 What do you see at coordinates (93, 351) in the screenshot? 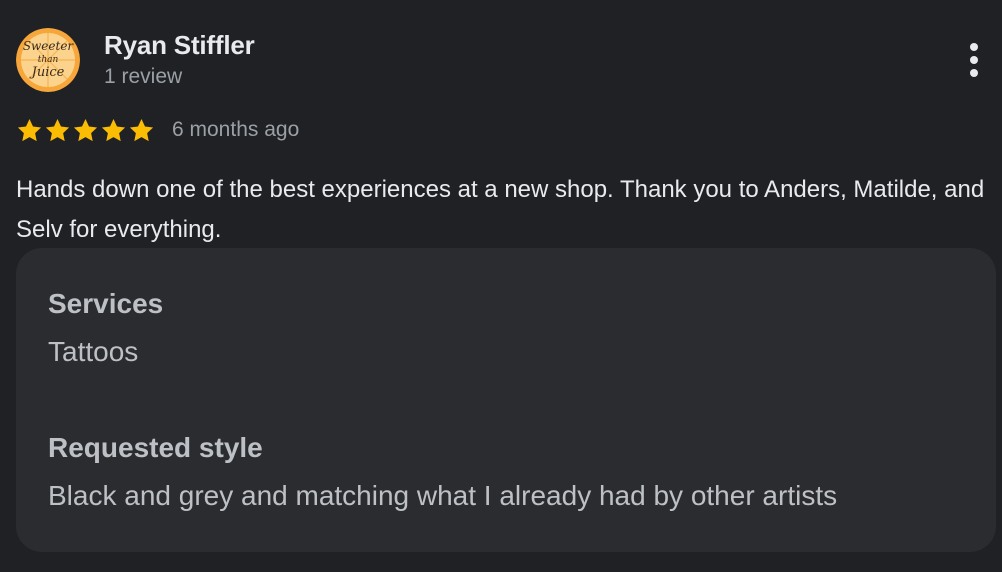
I see `services-value: Tattoos` at bounding box center [93, 351].